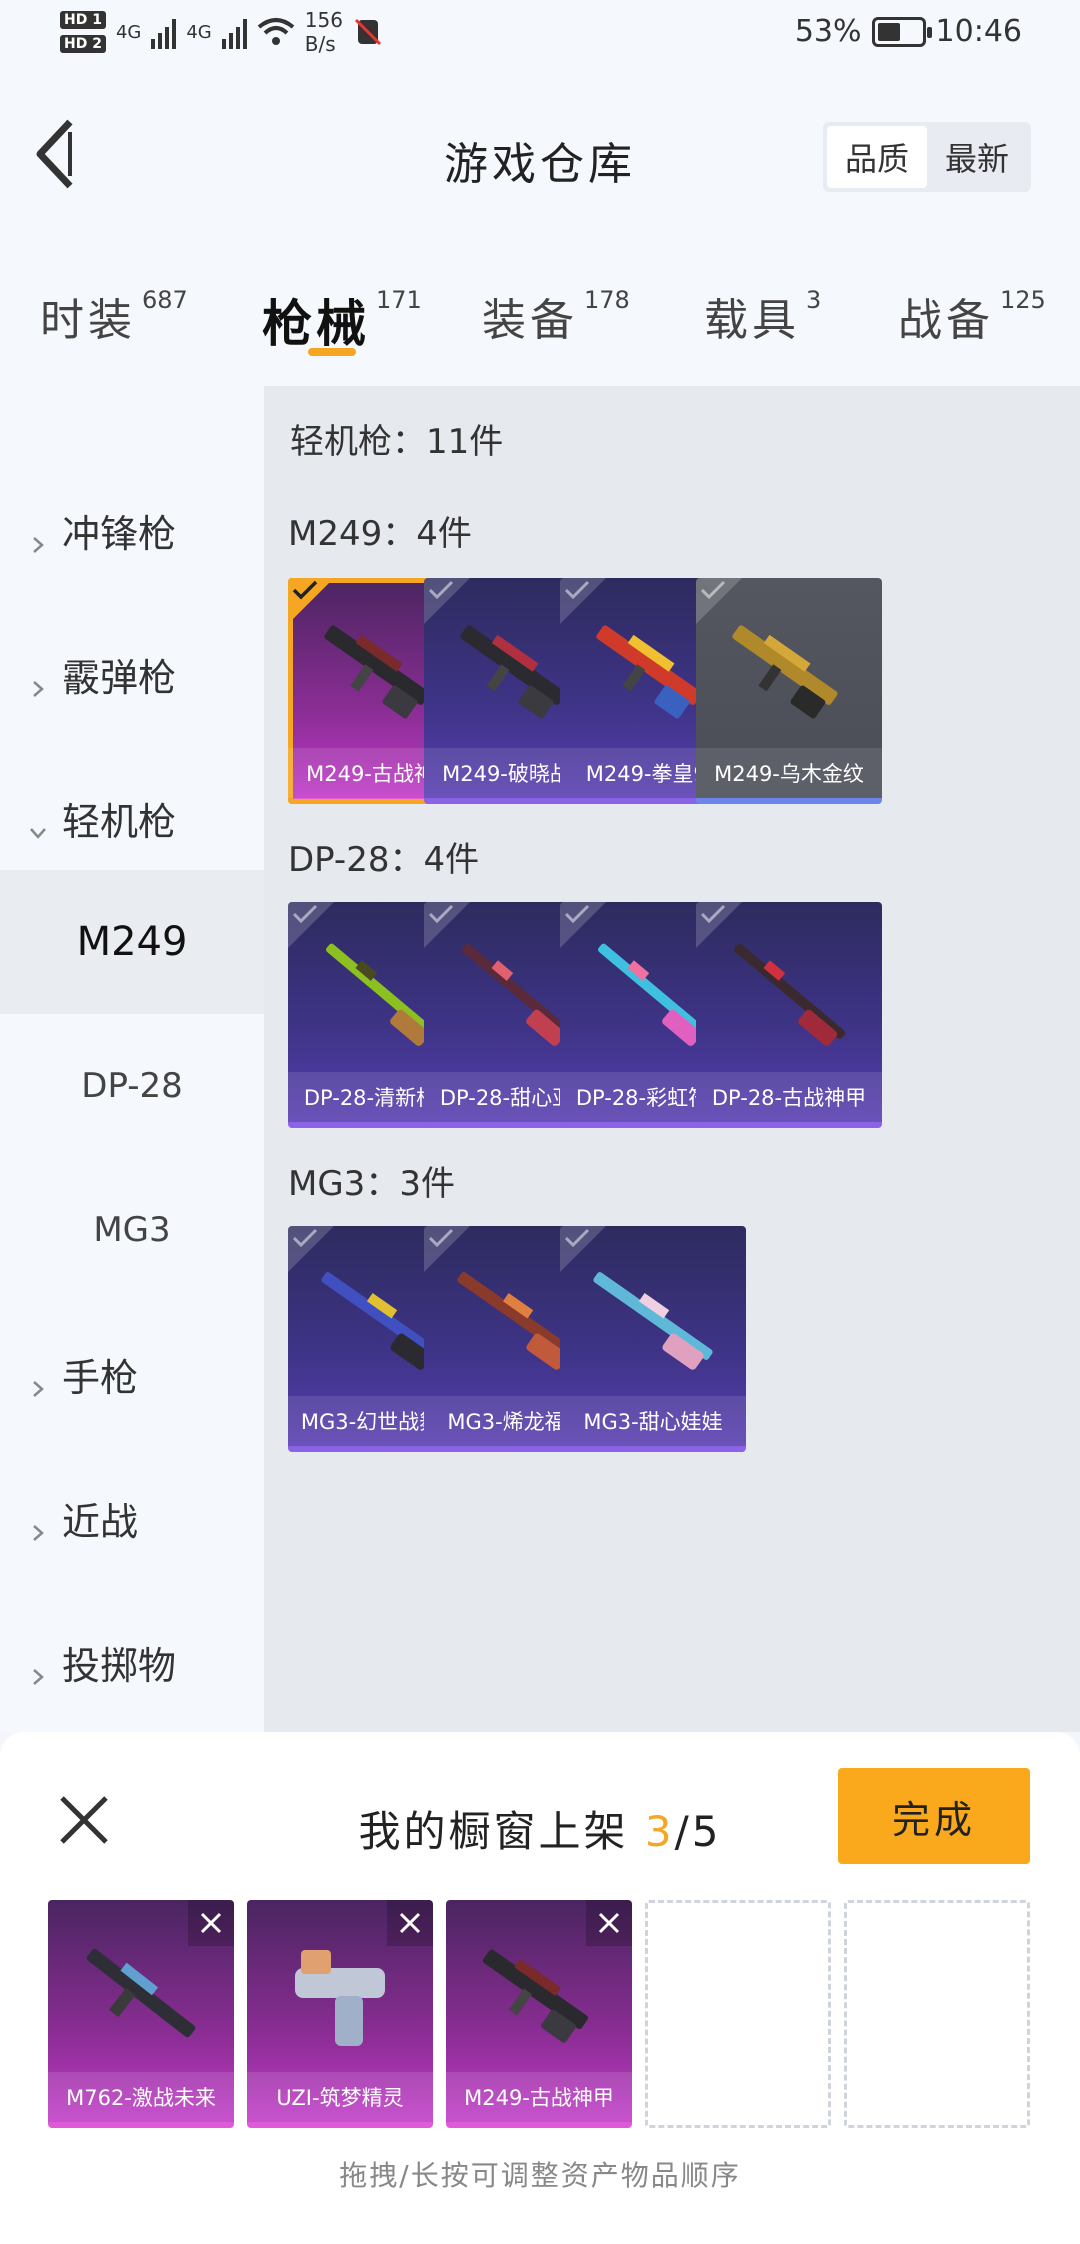  Describe the element at coordinates (828, 31) in the screenshot. I see `battery-percent: 53%` at that location.